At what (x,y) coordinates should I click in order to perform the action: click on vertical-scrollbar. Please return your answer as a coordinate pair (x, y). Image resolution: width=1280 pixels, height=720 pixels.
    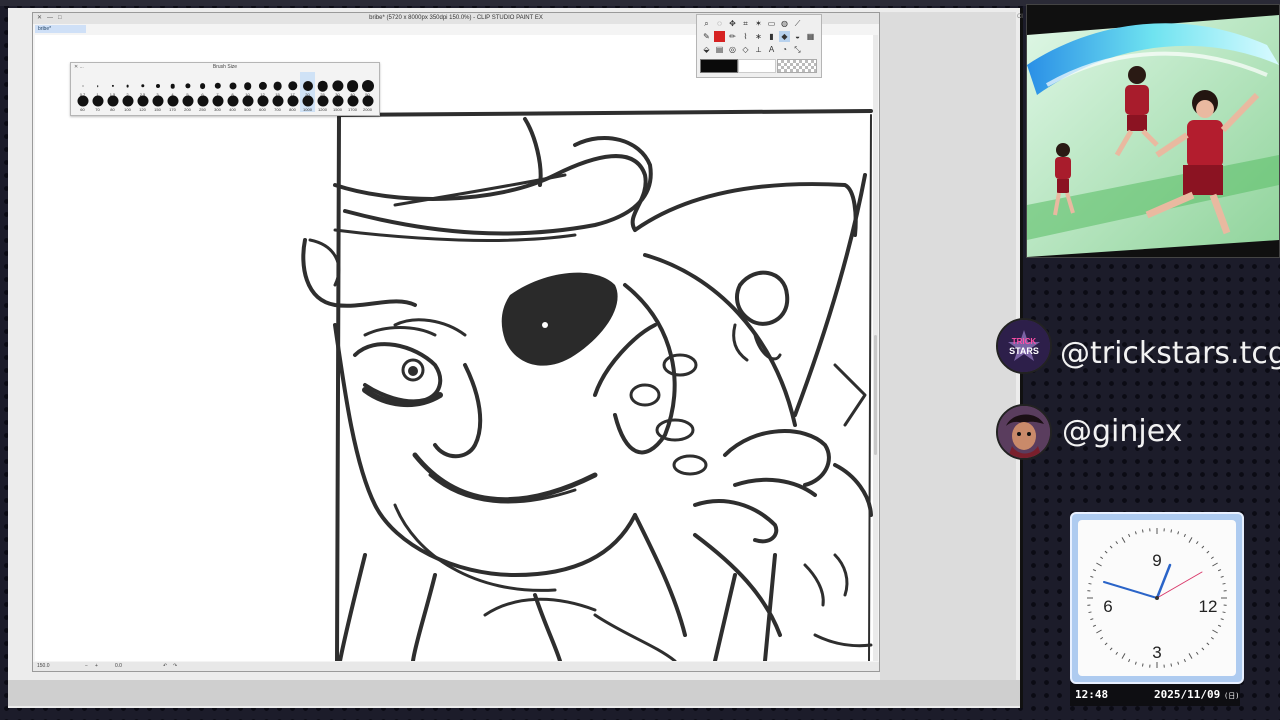
    Looking at the image, I should click on (875, 348).